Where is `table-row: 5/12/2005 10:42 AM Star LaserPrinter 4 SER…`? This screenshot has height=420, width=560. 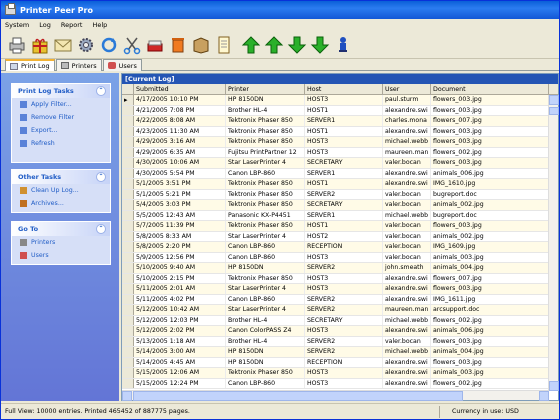
table-row: 5/12/2005 10:42 AM Star LaserPrinter 4 SER… is located at coordinates (335, 310).